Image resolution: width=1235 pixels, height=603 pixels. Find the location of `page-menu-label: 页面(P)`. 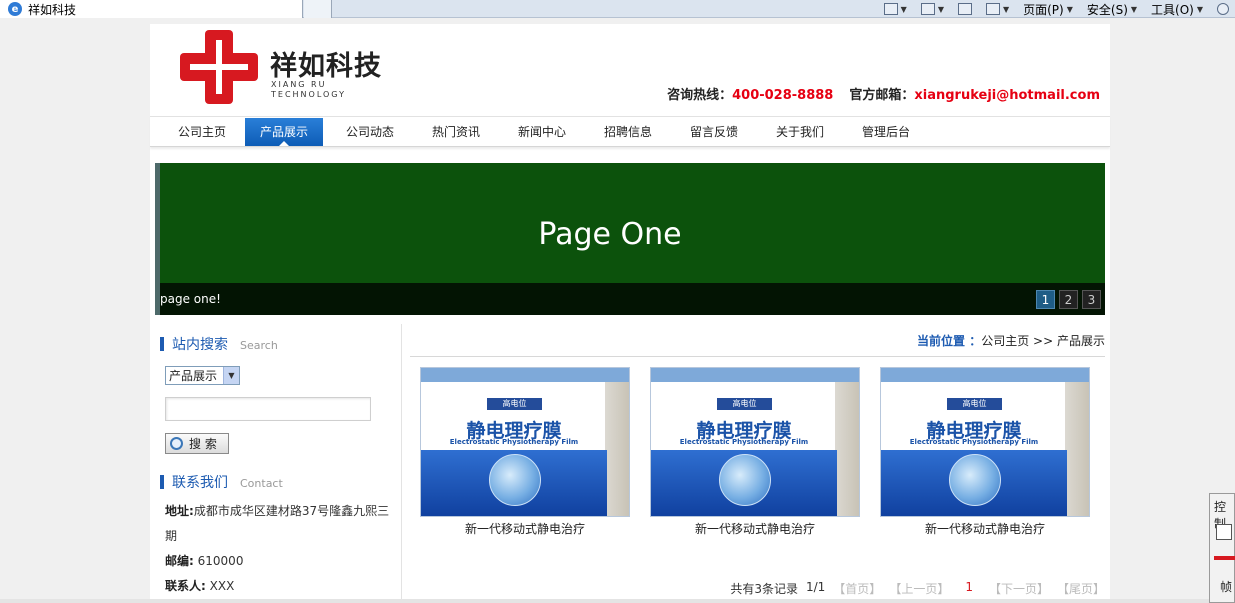

page-menu-label: 页面(P) is located at coordinates (1043, 9).